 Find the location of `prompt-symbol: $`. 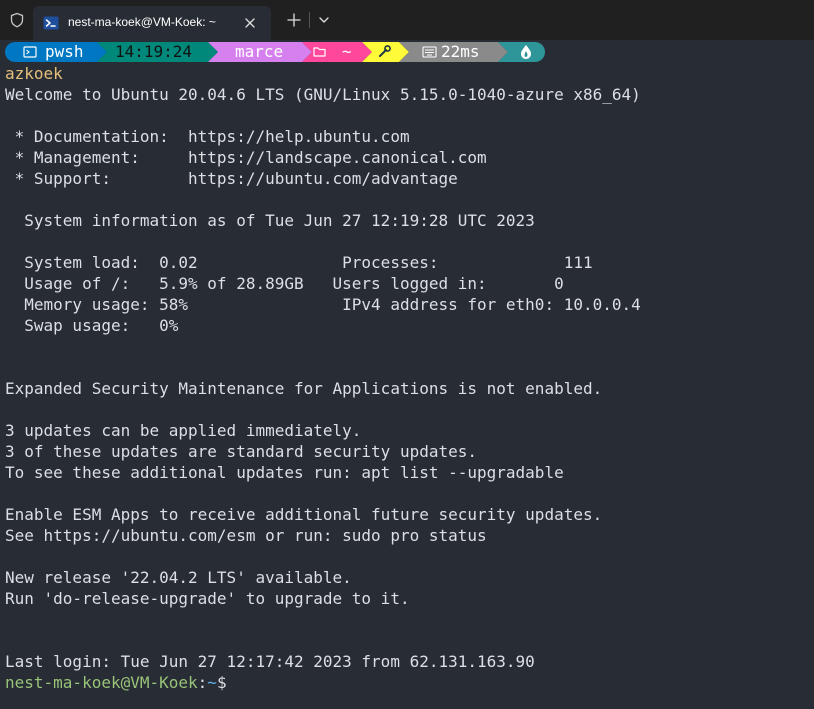

prompt-symbol: $ is located at coordinates (221, 682).